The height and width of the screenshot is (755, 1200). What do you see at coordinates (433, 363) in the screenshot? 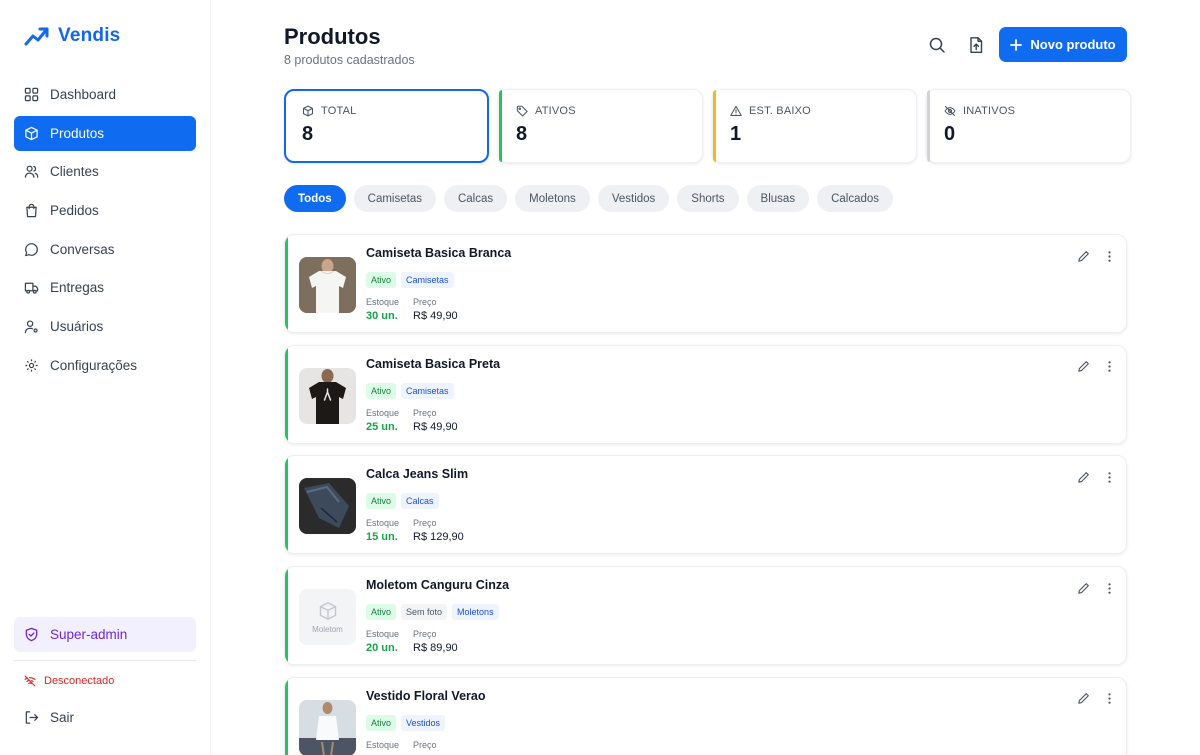
I see `product-name: Camiseta Basica Preta` at bounding box center [433, 363].